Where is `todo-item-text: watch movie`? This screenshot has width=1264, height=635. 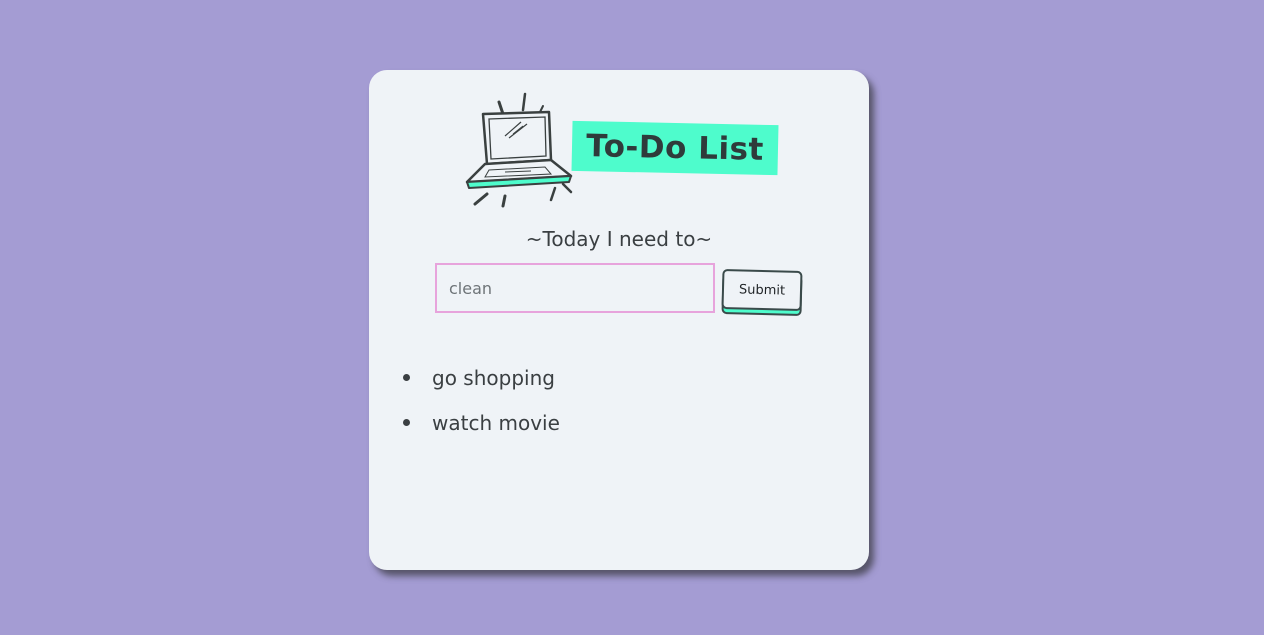
todo-item-text: watch movie is located at coordinates (496, 423).